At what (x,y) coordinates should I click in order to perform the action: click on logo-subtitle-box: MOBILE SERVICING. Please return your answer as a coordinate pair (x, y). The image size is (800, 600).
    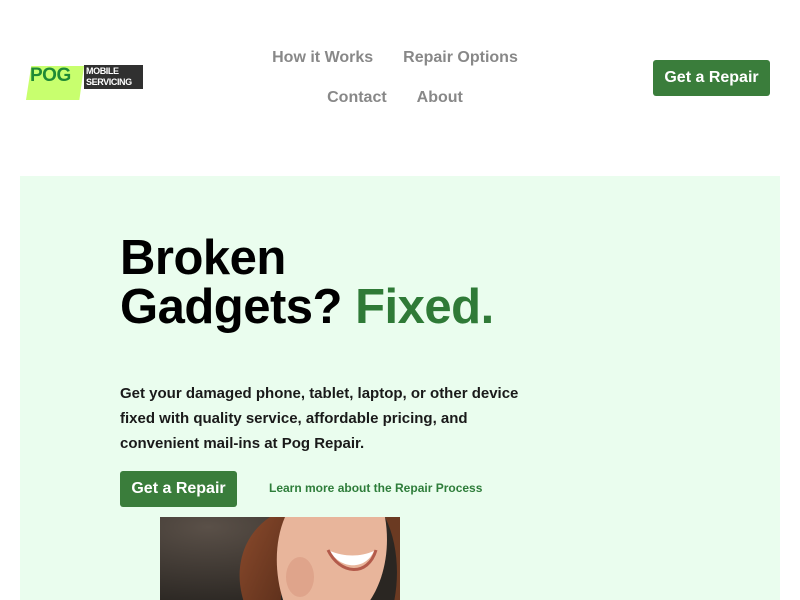
    Looking at the image, I should click on (113, 77).